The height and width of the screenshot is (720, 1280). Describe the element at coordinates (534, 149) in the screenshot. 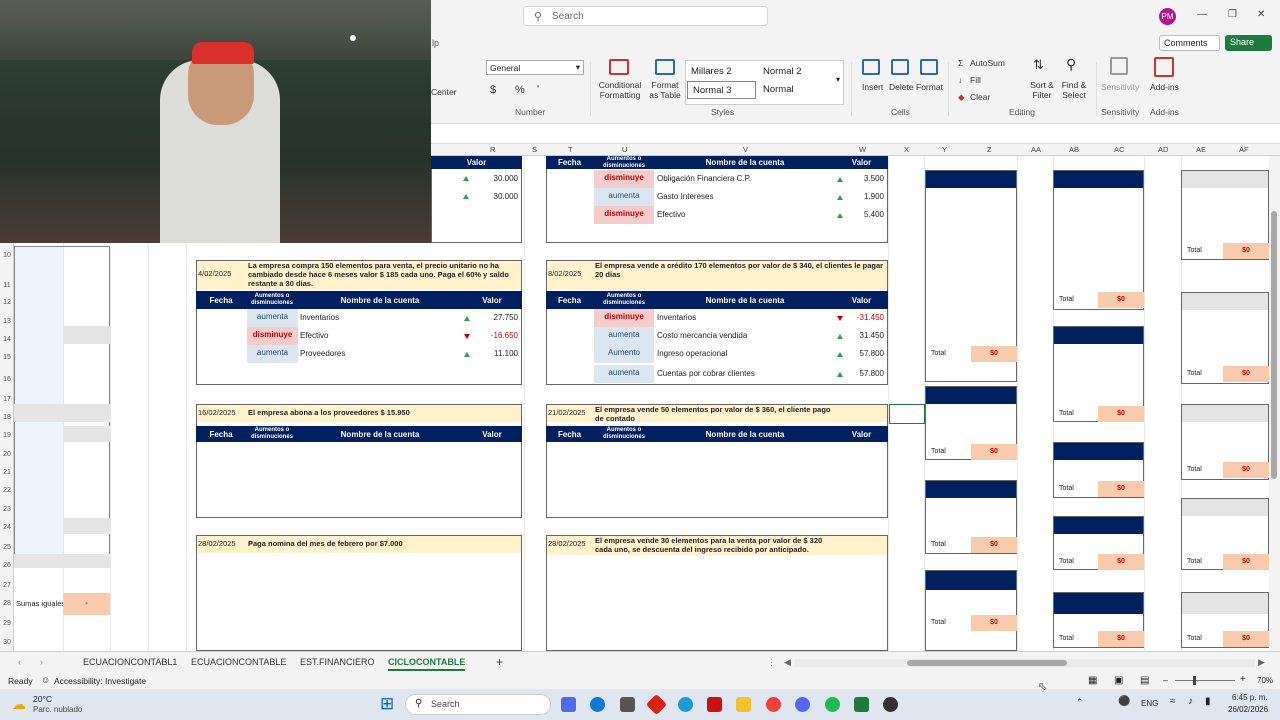

I see `column-header: S` at that location.